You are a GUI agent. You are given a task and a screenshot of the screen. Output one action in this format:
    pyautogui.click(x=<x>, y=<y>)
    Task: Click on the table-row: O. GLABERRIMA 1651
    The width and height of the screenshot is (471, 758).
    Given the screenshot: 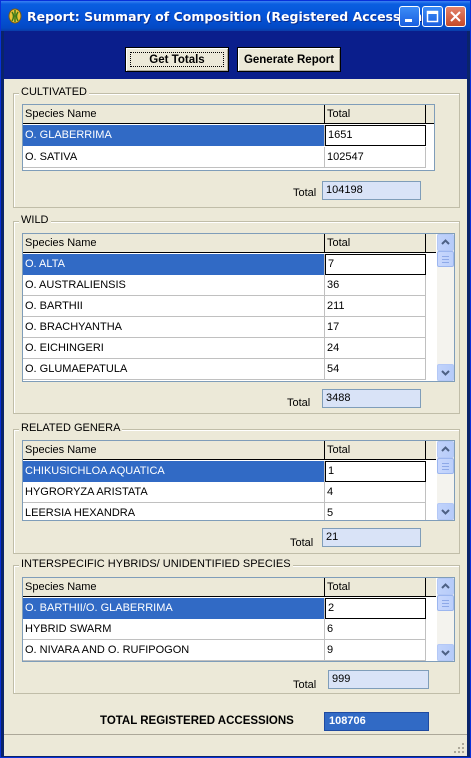 What is the action you would take?
    pyautogui.click(x=224, y=135)
    